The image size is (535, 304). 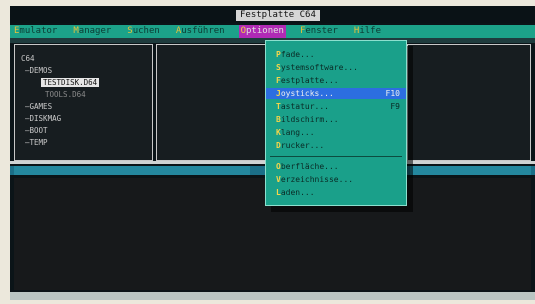 I want to click on menu-ausfuehren: Ausführen, so click(x=200, y=31).